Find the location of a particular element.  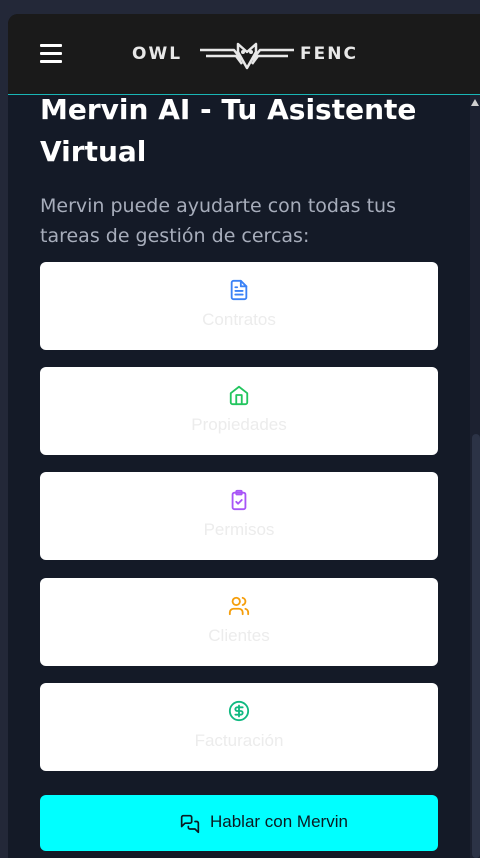

top-header: OWL FENC is located at coordinates (244, 54).